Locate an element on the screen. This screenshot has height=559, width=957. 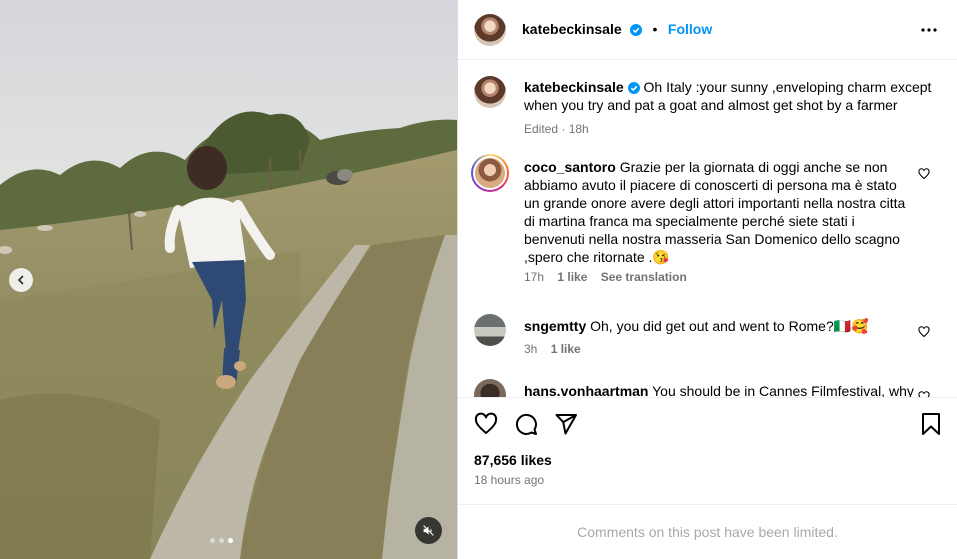
post-header: katebeckinsale • Follow is located at coordinates (707, 30).